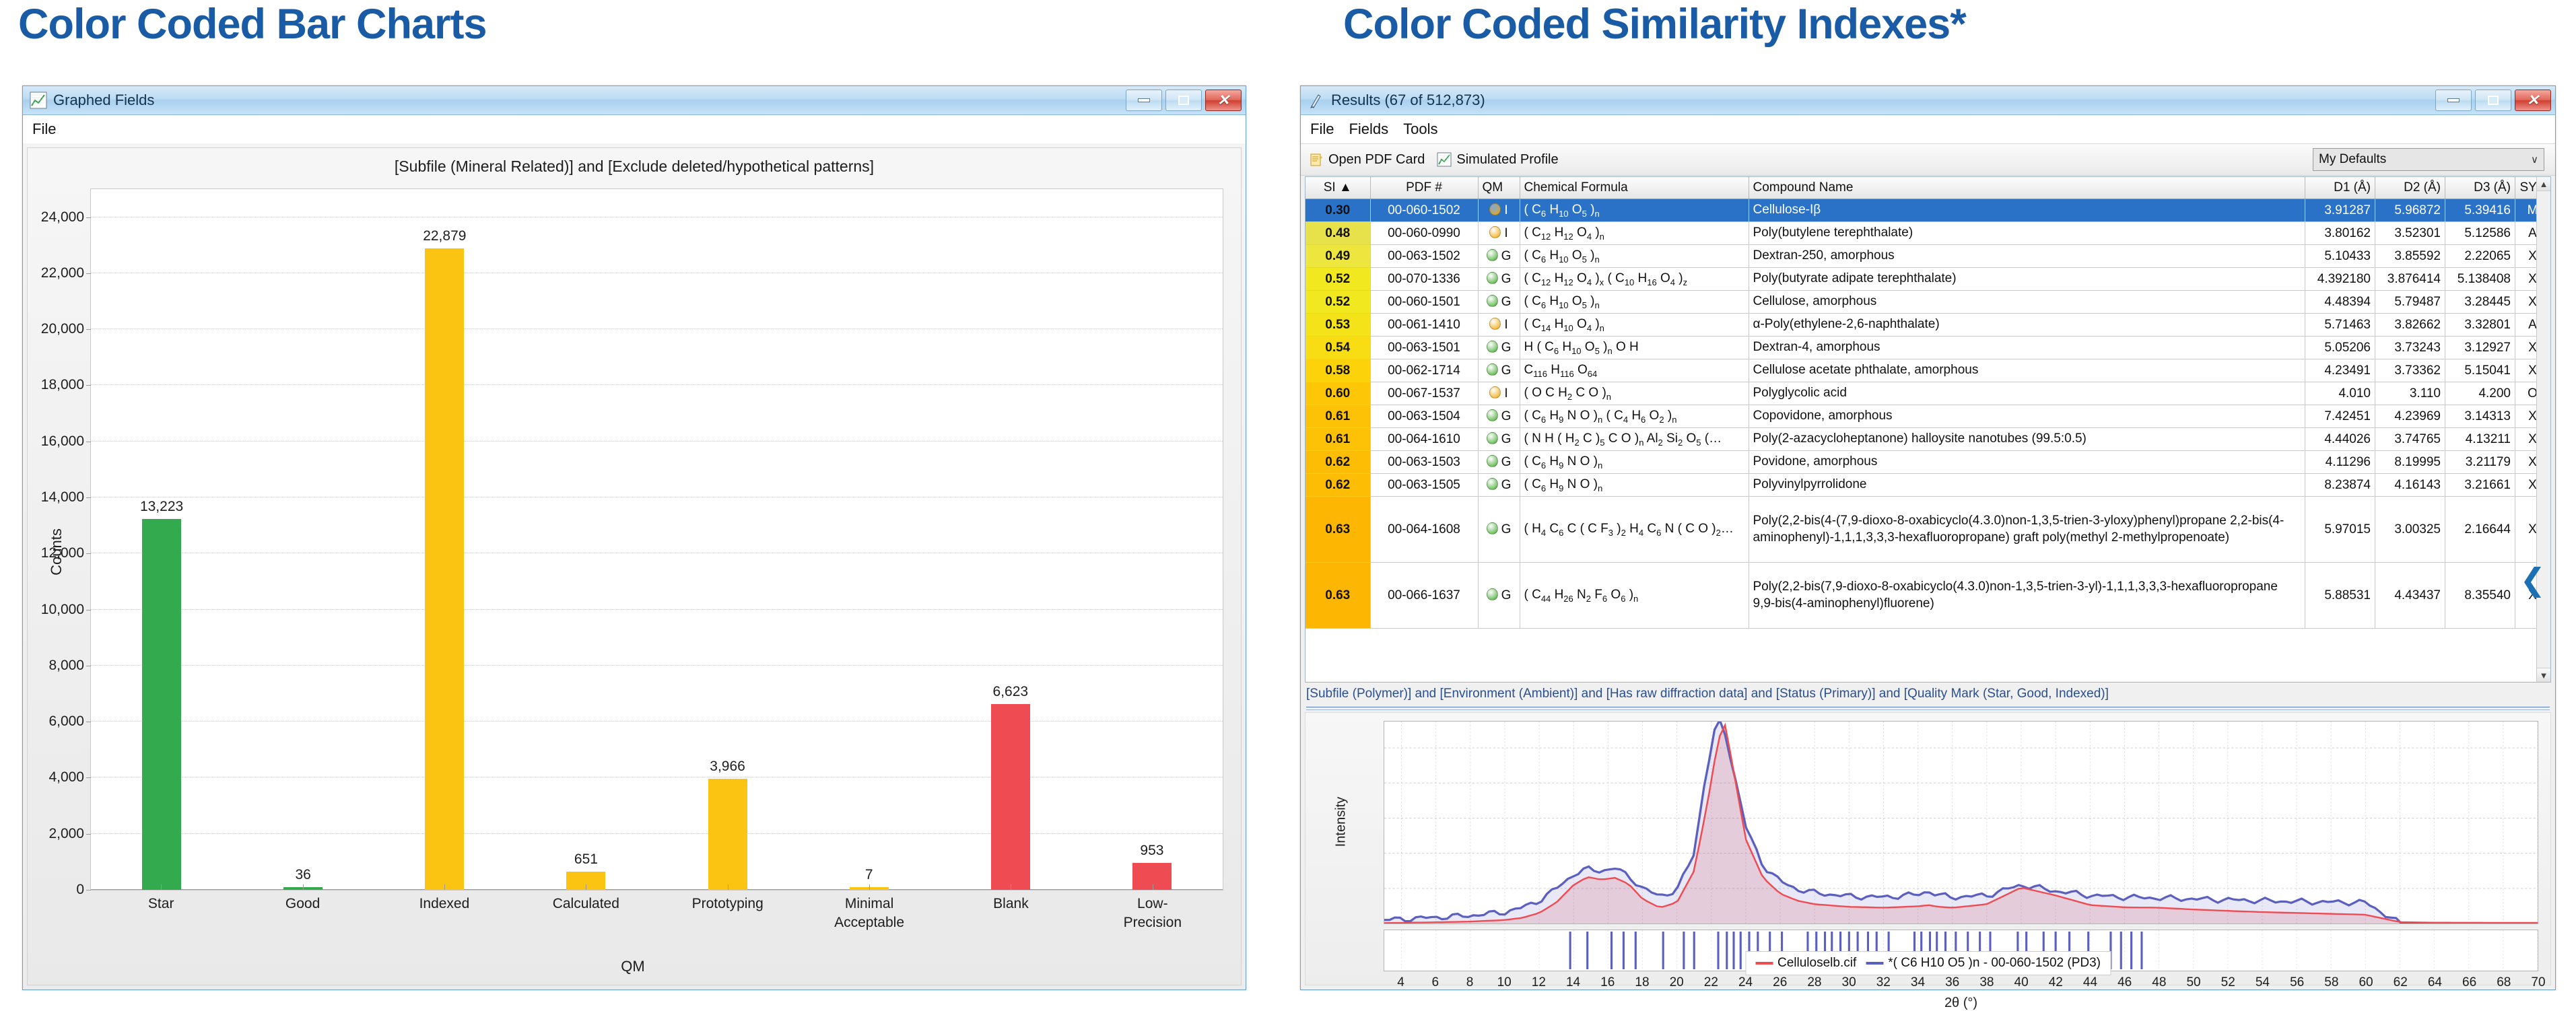 Image resolution: width=2576 pixels, height=1011 pixels. I want to click on table-column-header: PDF #, so click(1425, 188).